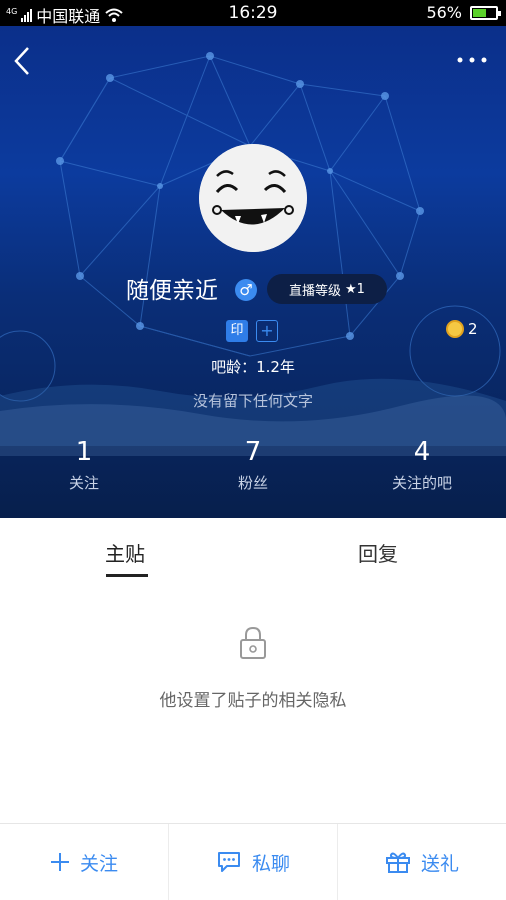 This screenshot has height=900, width=506. What do you see at coordinates (473, 329) in the screenshot?
I see `coin-value: 2` at bounding box center [473, 329].